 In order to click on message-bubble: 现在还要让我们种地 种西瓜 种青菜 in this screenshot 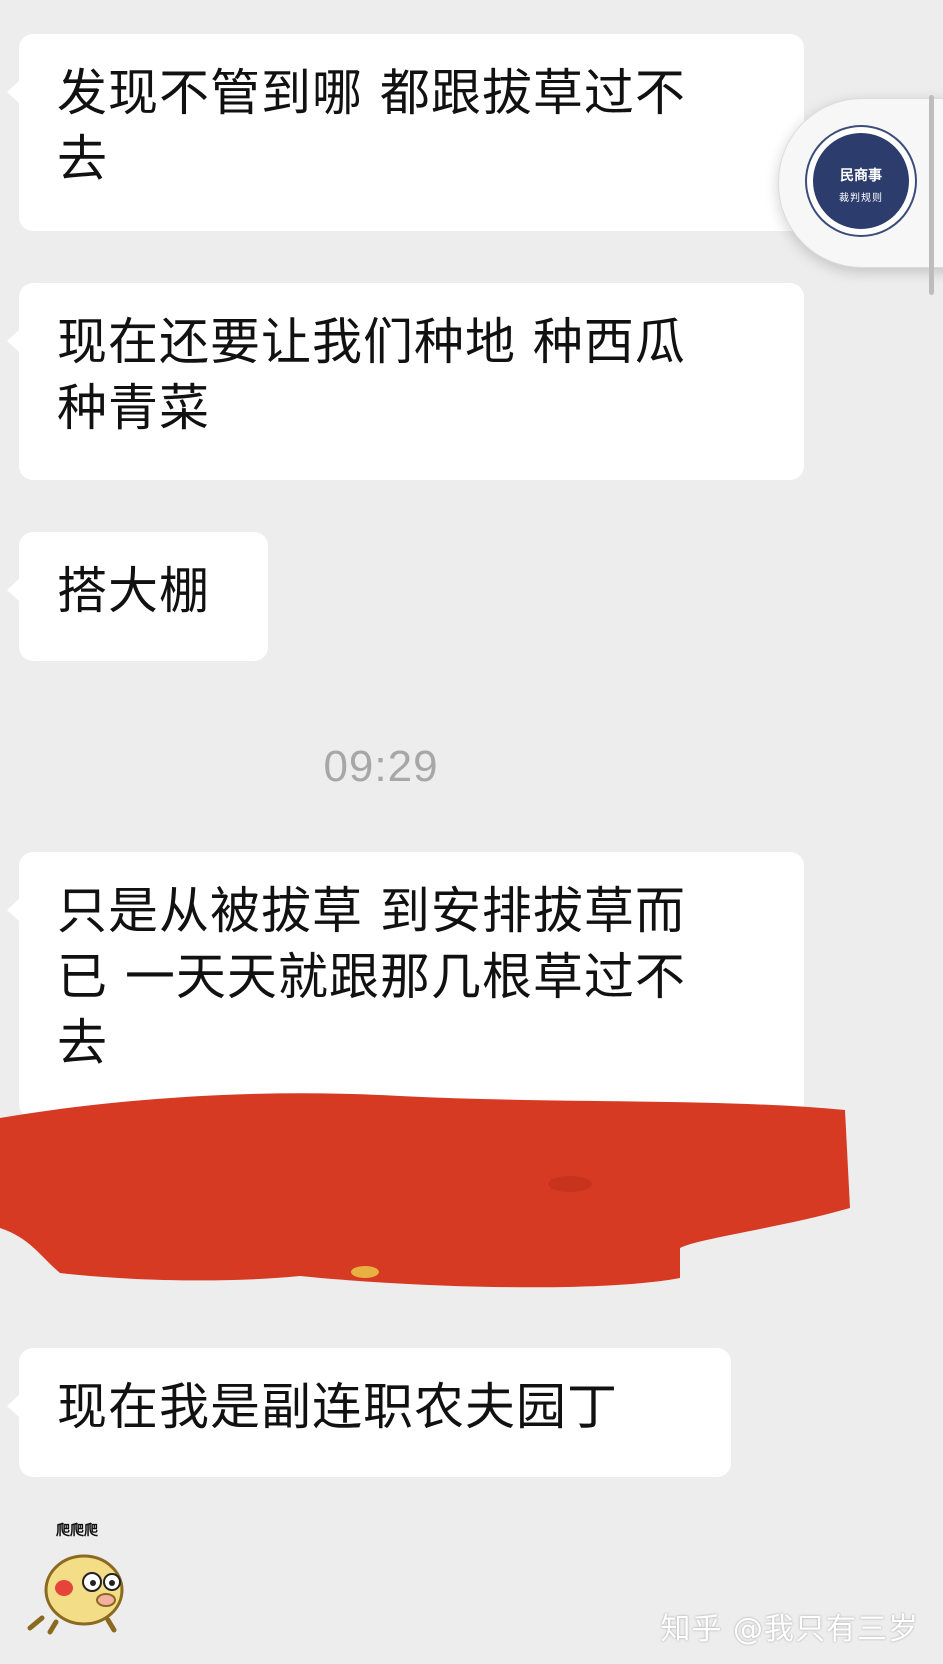, I will do `click(405, 381)`.